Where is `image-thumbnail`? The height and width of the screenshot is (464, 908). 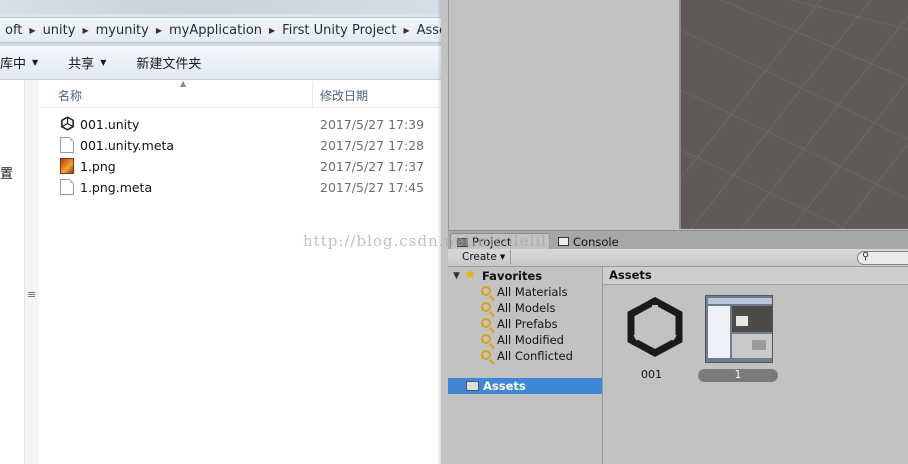
image-thumbnail is located at coordinates (739, 329).